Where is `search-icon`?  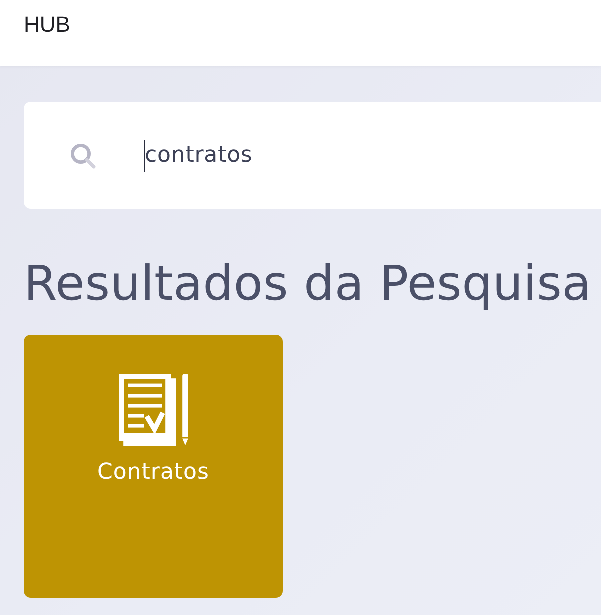 search-icon is located at coordinates (83, 155).